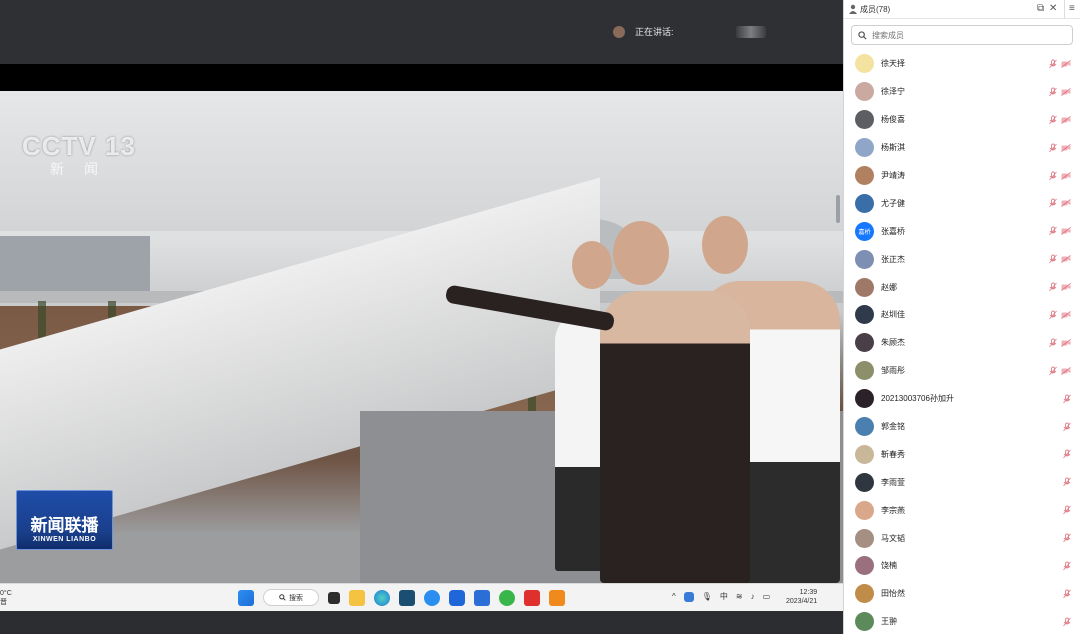  What do you see at coordinates (1072, 9) in the screenshot?
I see `menu-icon: ≡` at bounding box center [1072, 9].